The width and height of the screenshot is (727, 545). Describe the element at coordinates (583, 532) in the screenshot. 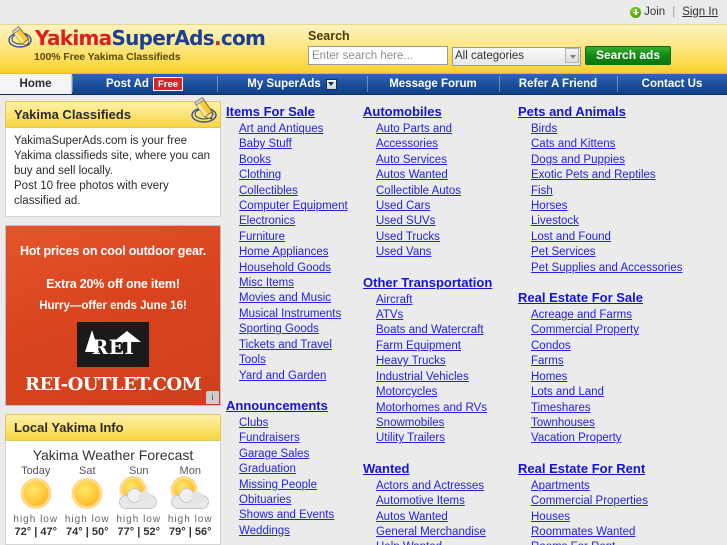

I see `category-link: Roommates Wanted` at that location.